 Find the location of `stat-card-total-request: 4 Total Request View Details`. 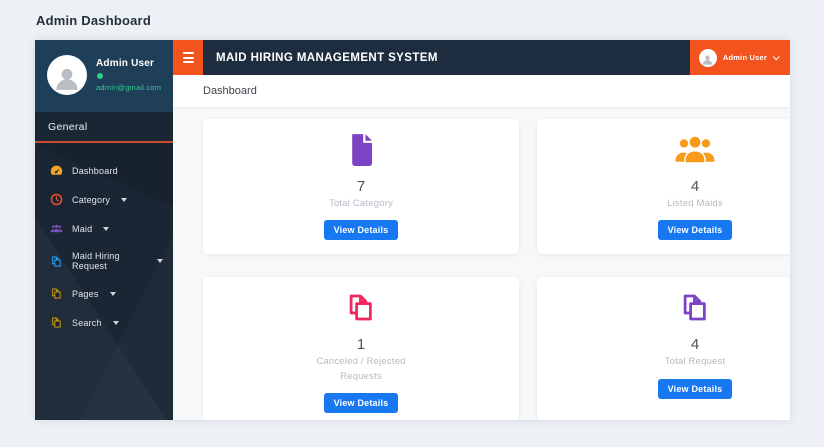

stat-card-total-request: 4 Total Request View Details is located at coordinates (663, 348).